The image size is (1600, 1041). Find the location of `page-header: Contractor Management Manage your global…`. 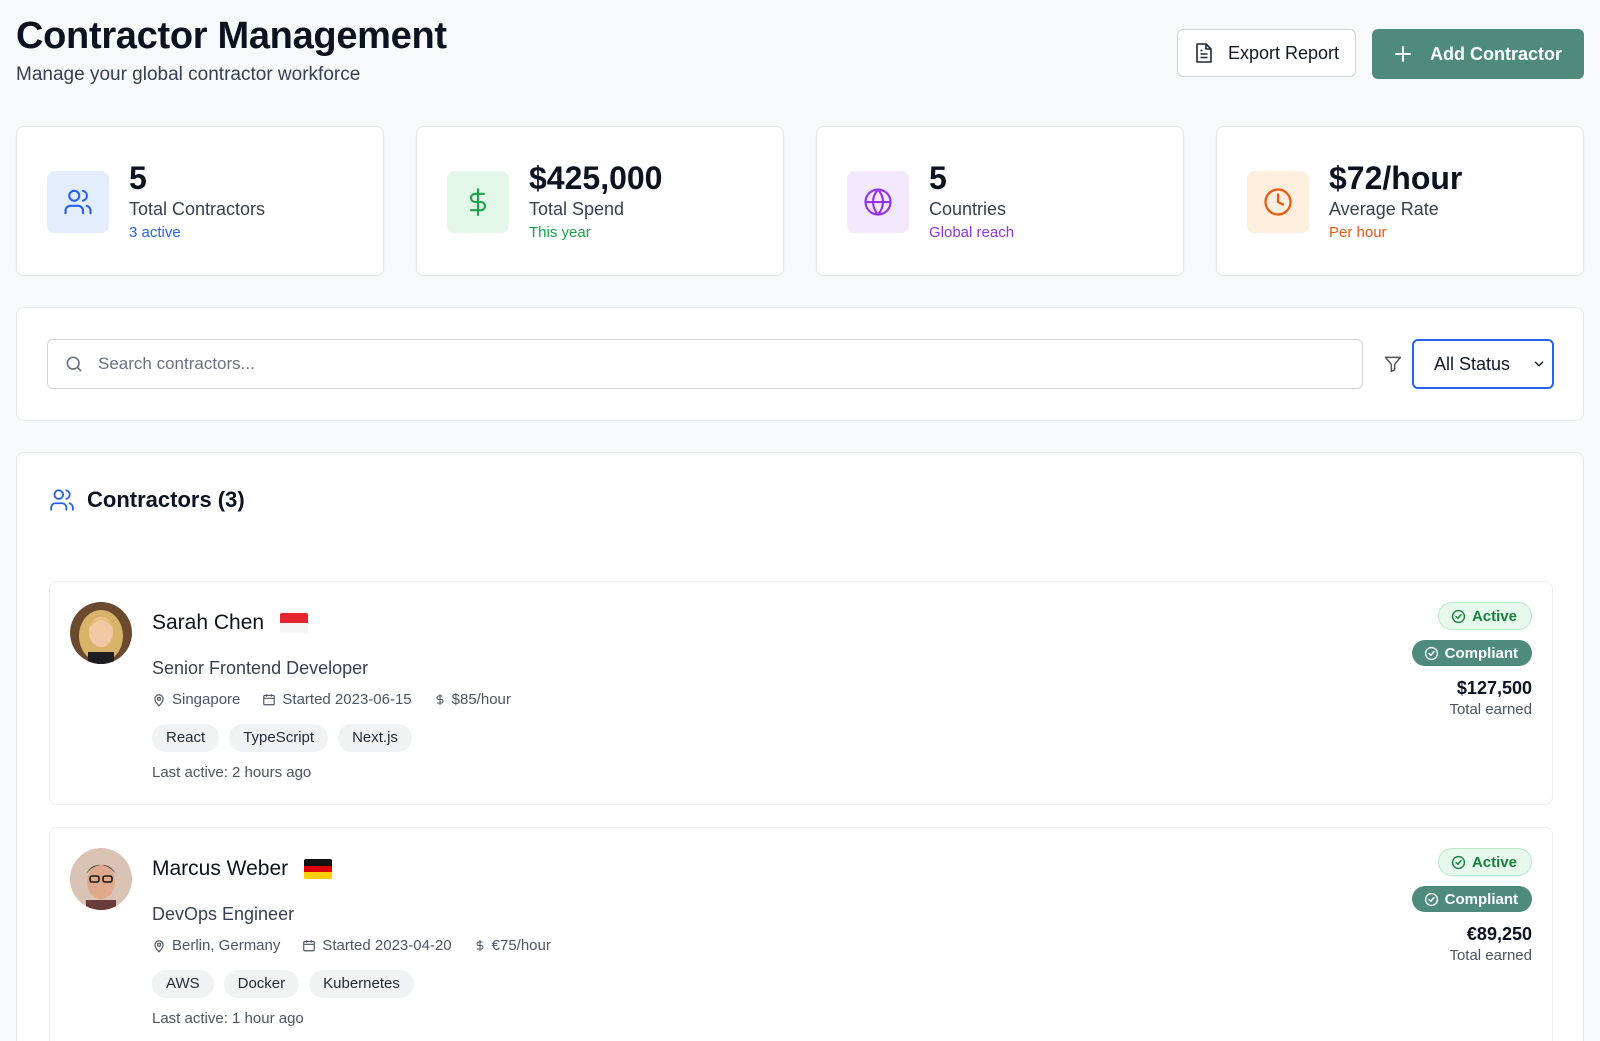

page-header: Contractor Management Manage your global… is located at coordinates (800, 54).